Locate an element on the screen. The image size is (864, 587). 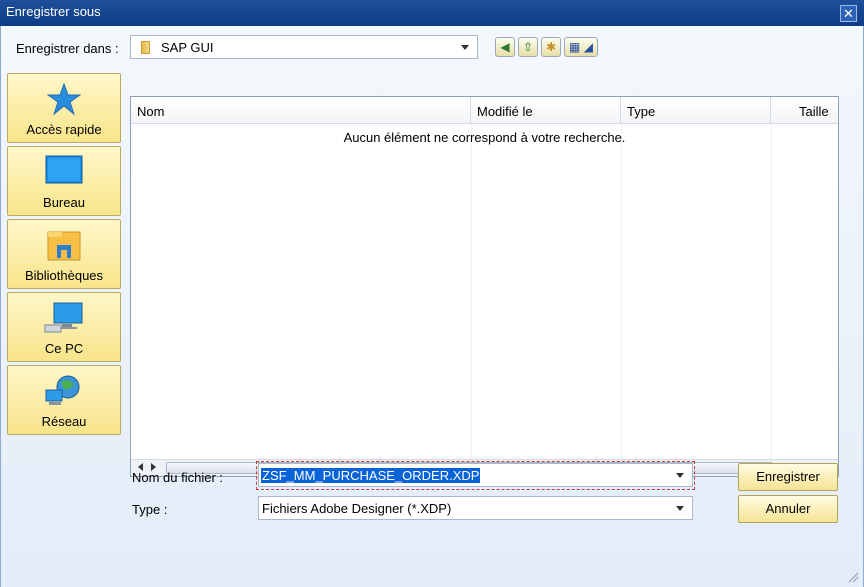
column-header-size: Taille is located at coordinates (804, 110).